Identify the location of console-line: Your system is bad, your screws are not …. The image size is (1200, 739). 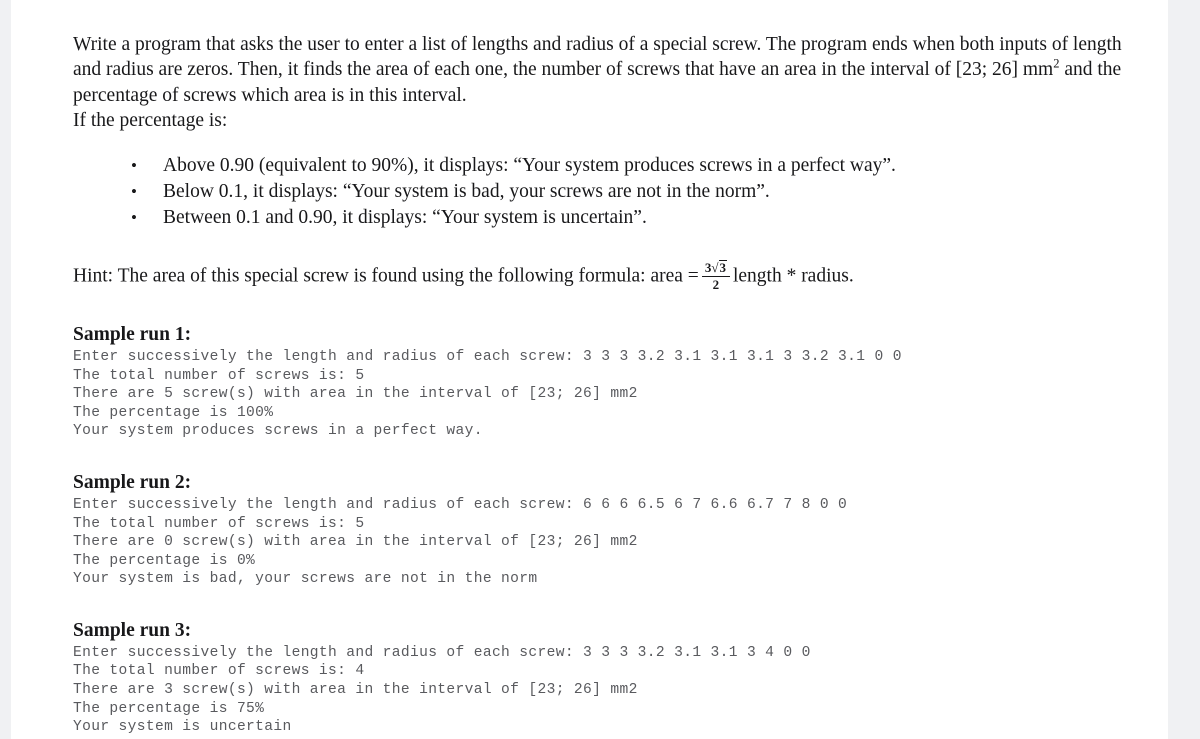
(305, 579).